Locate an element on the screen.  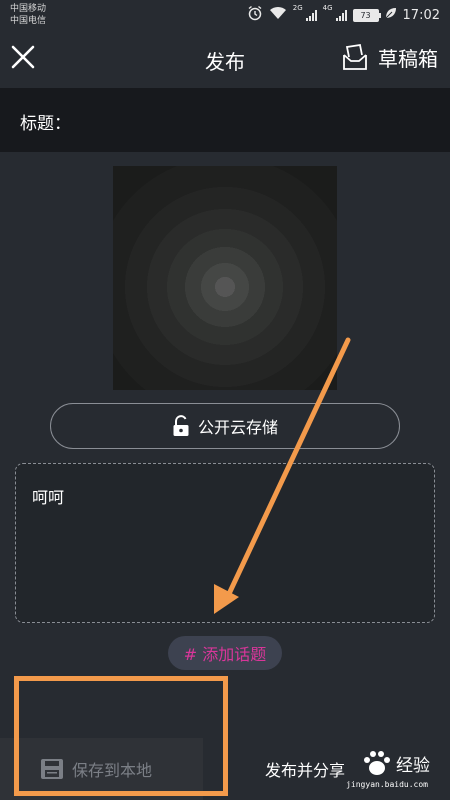
publish-share-button: 发布并分享 is located at coordinates (326, 769).